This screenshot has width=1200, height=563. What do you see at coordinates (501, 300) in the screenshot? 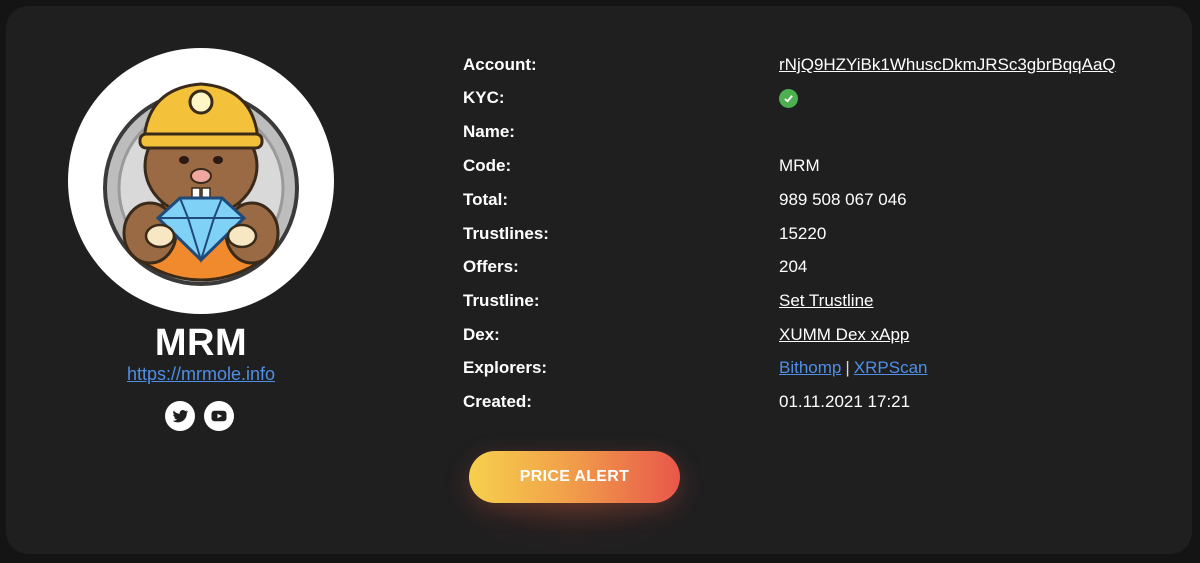
I see `trustline-label: Trustline:` at bounding box center [501, 300].